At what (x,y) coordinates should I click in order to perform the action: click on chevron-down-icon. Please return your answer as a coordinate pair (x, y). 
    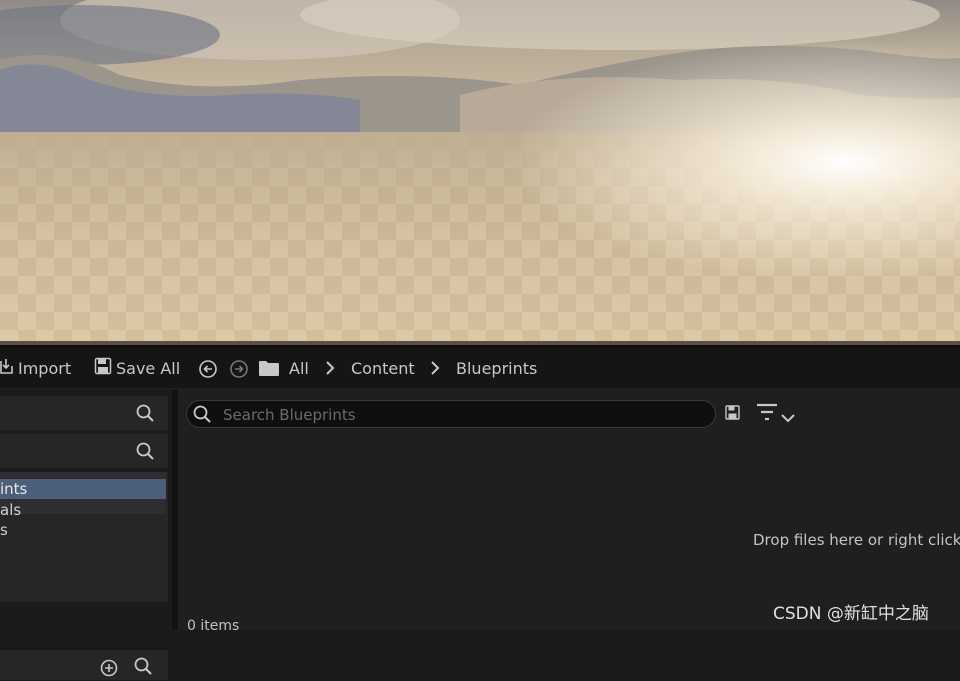
    Looking at the image, I should click on (788, 417).